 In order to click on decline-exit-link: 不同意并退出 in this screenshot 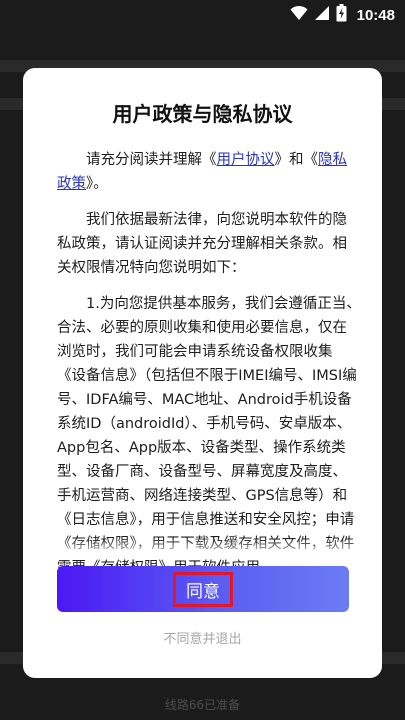, I will do `click(202, 637)`.